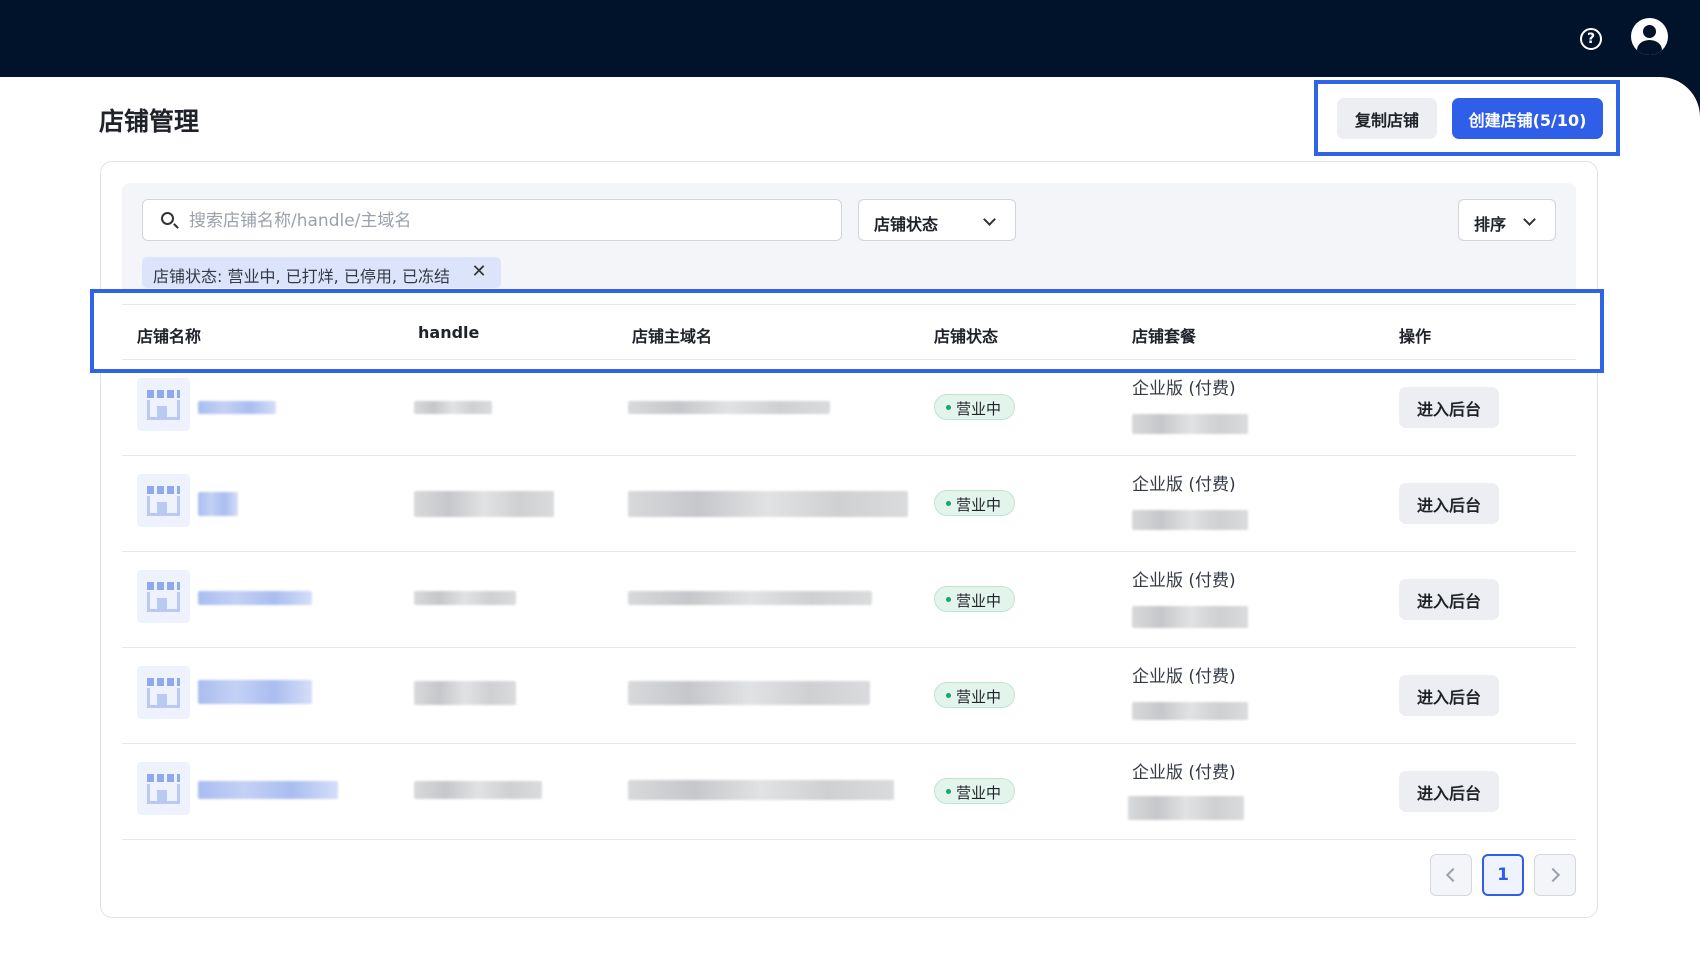 The height and width of the screenshot is (970, 1700). I want to click on page-title: 店铺管理, so click(149, 121).